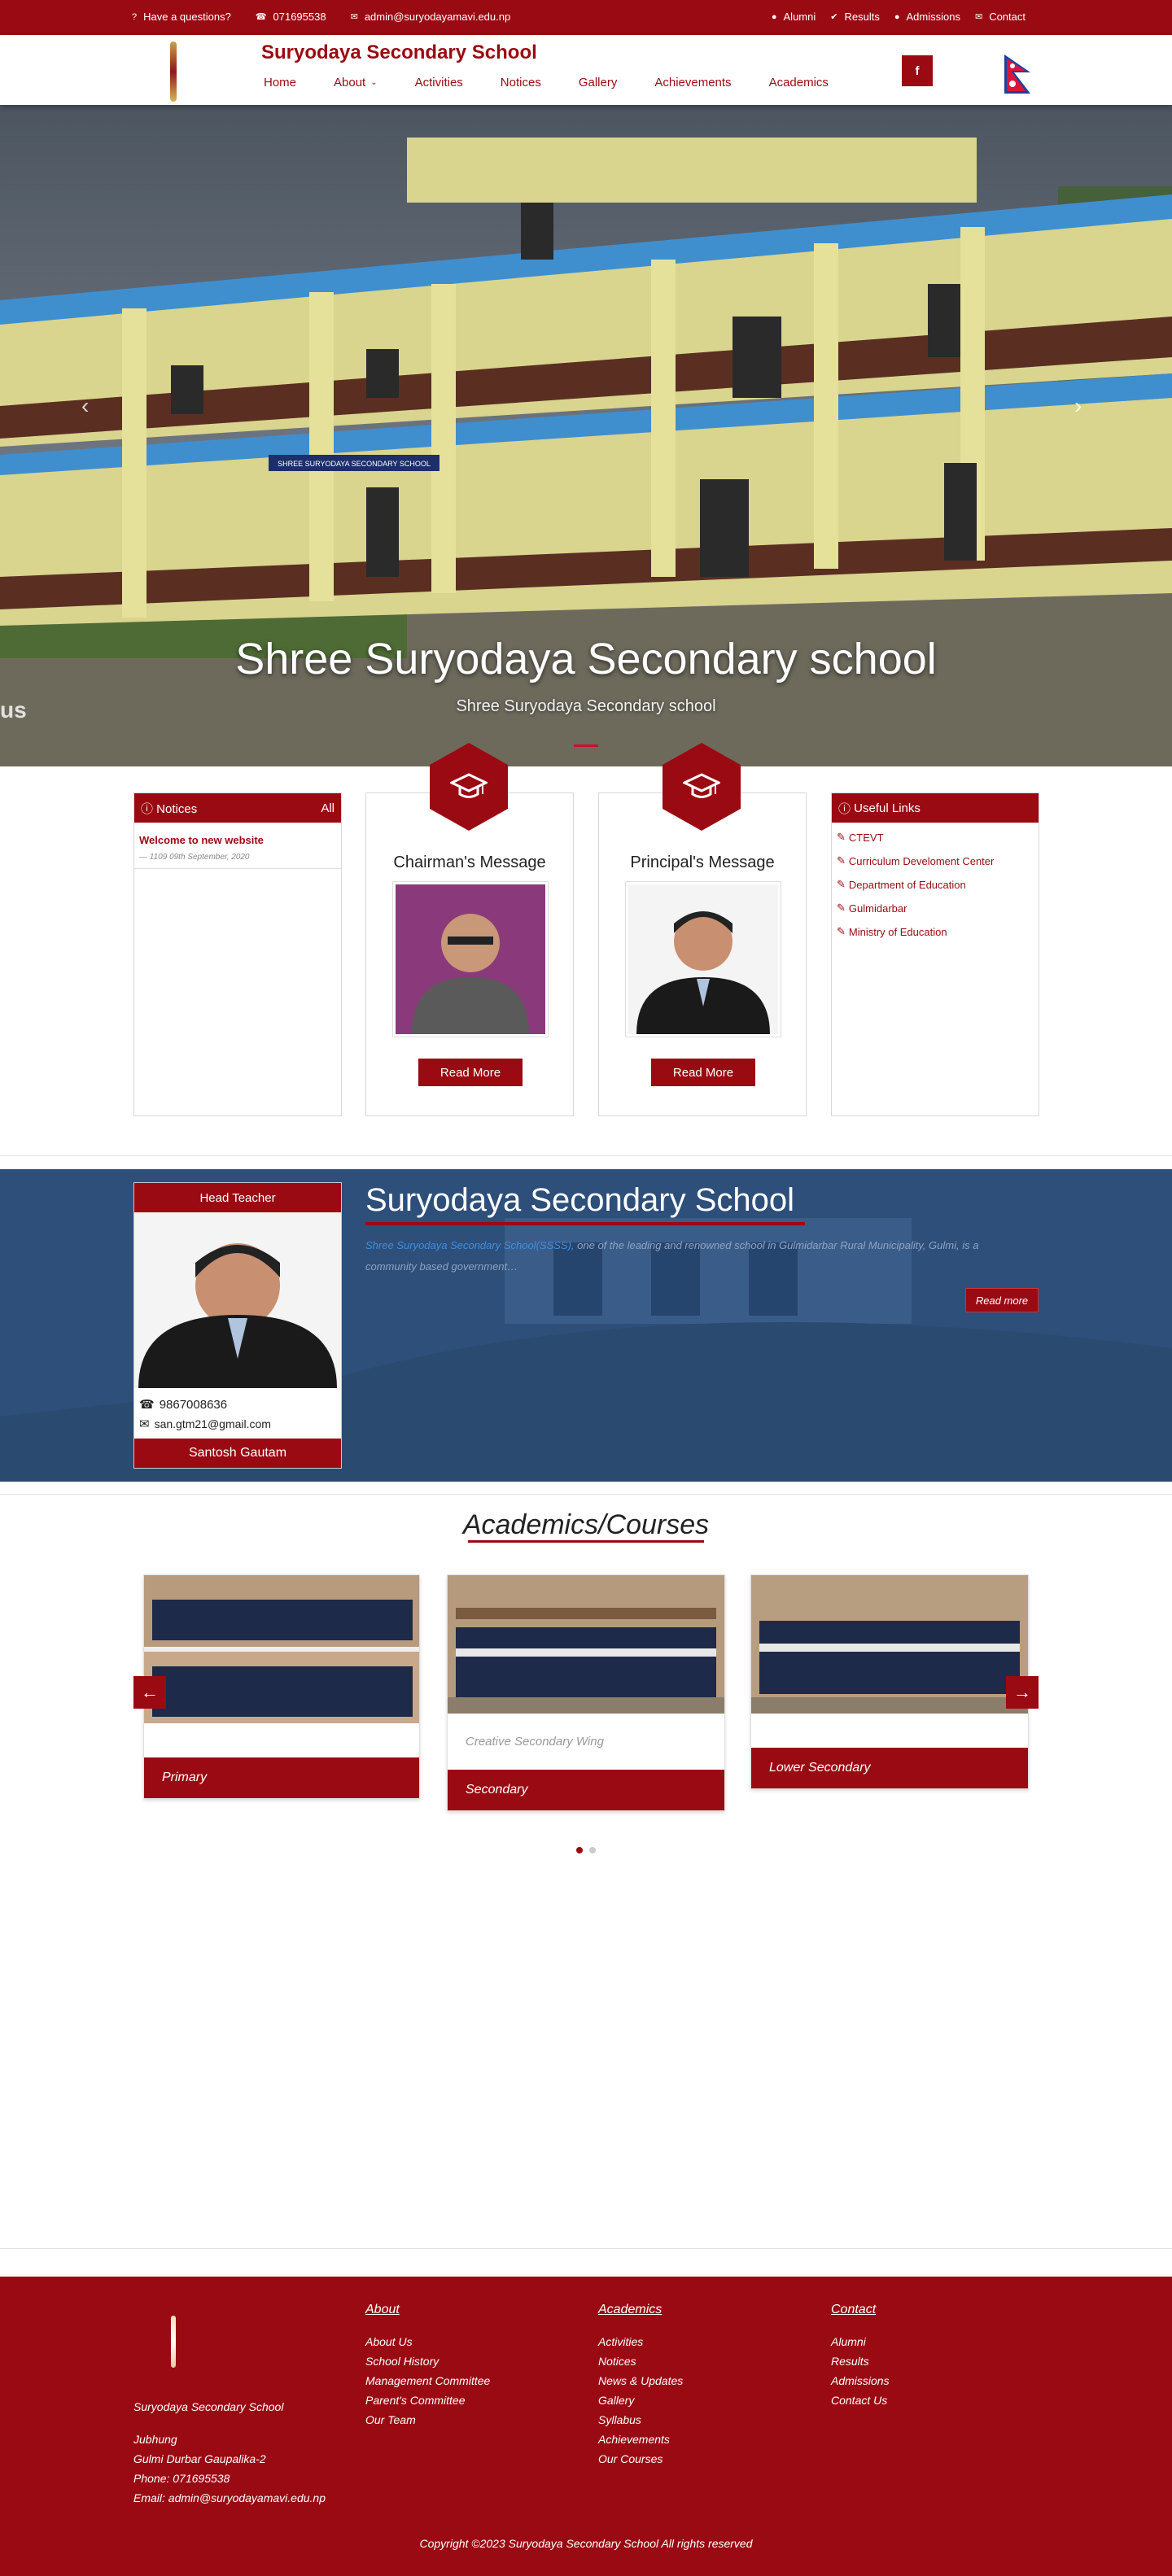 The image size is (1172, 2576). I want to click on carousel-prev-button: ←, so click(150, 1692).